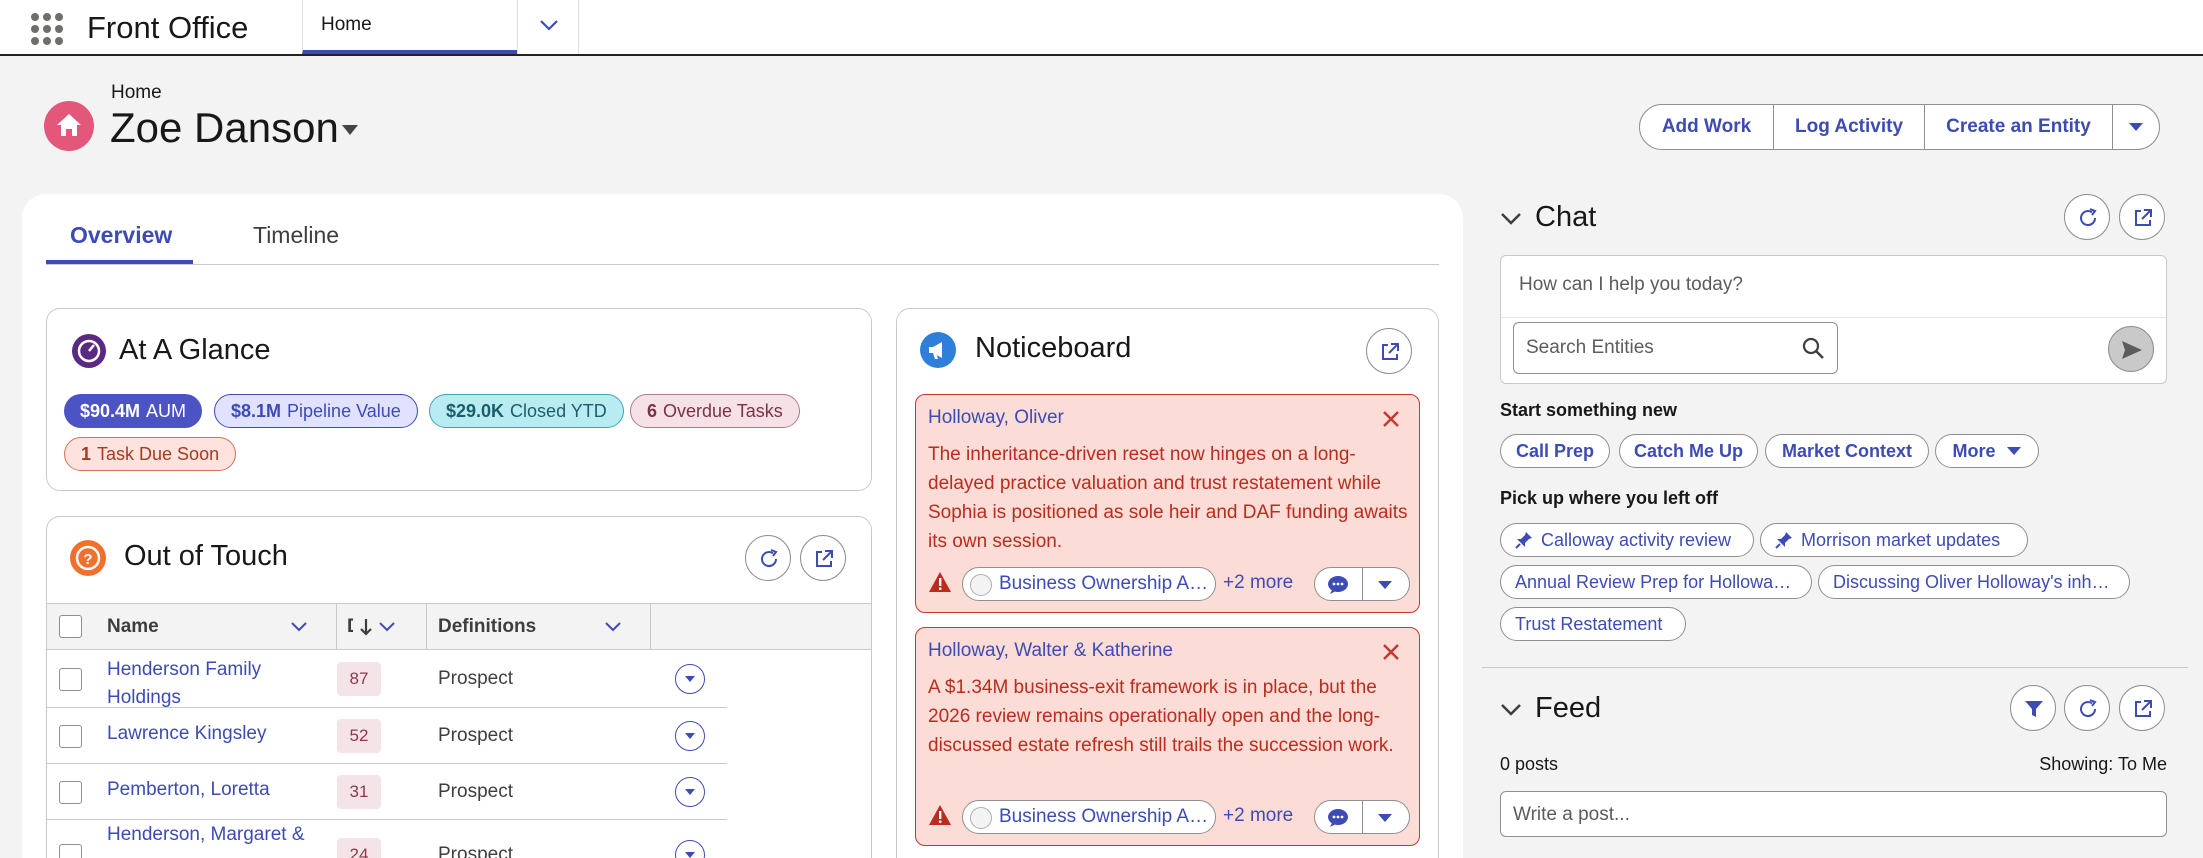 Image resolution: width=2203 pixels, height=858 pixels. Describe the element at coordinates (981, 818) in the screenshot. I see `briefcase-icon` at that location.